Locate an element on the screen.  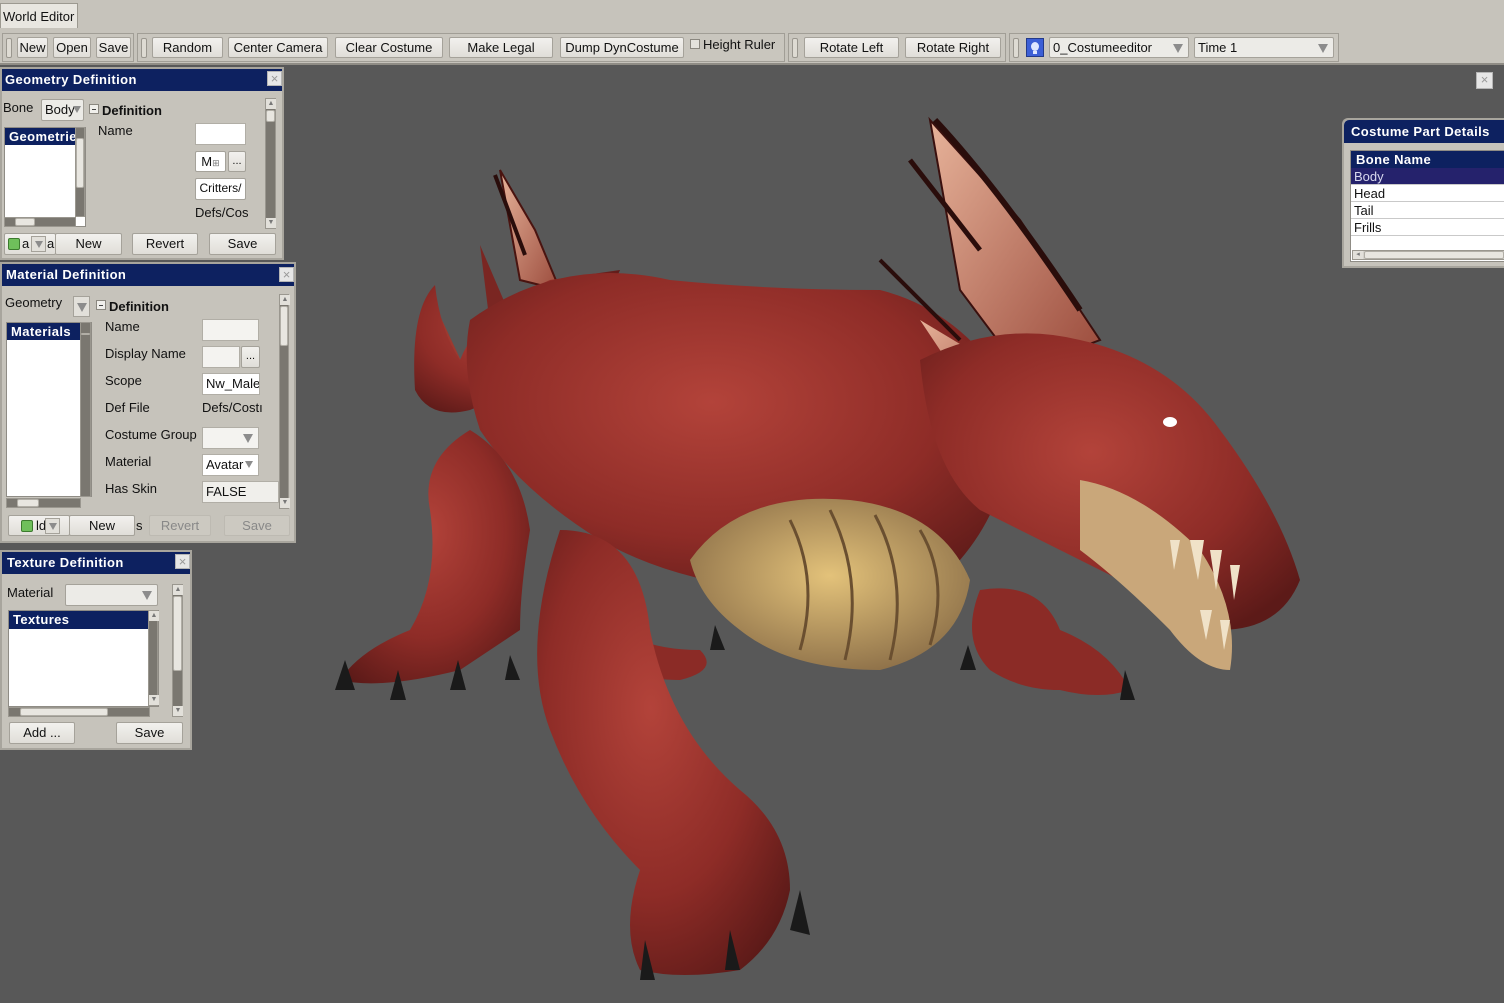
costume-select: 0_Costumeeditor is located at coordinates (1119, 47).